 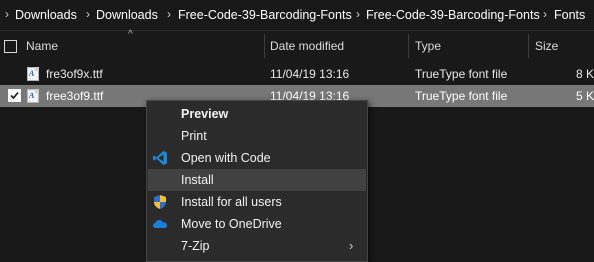 I want to click on file-name: free3of9.ttf, so click(x=75, y=96).